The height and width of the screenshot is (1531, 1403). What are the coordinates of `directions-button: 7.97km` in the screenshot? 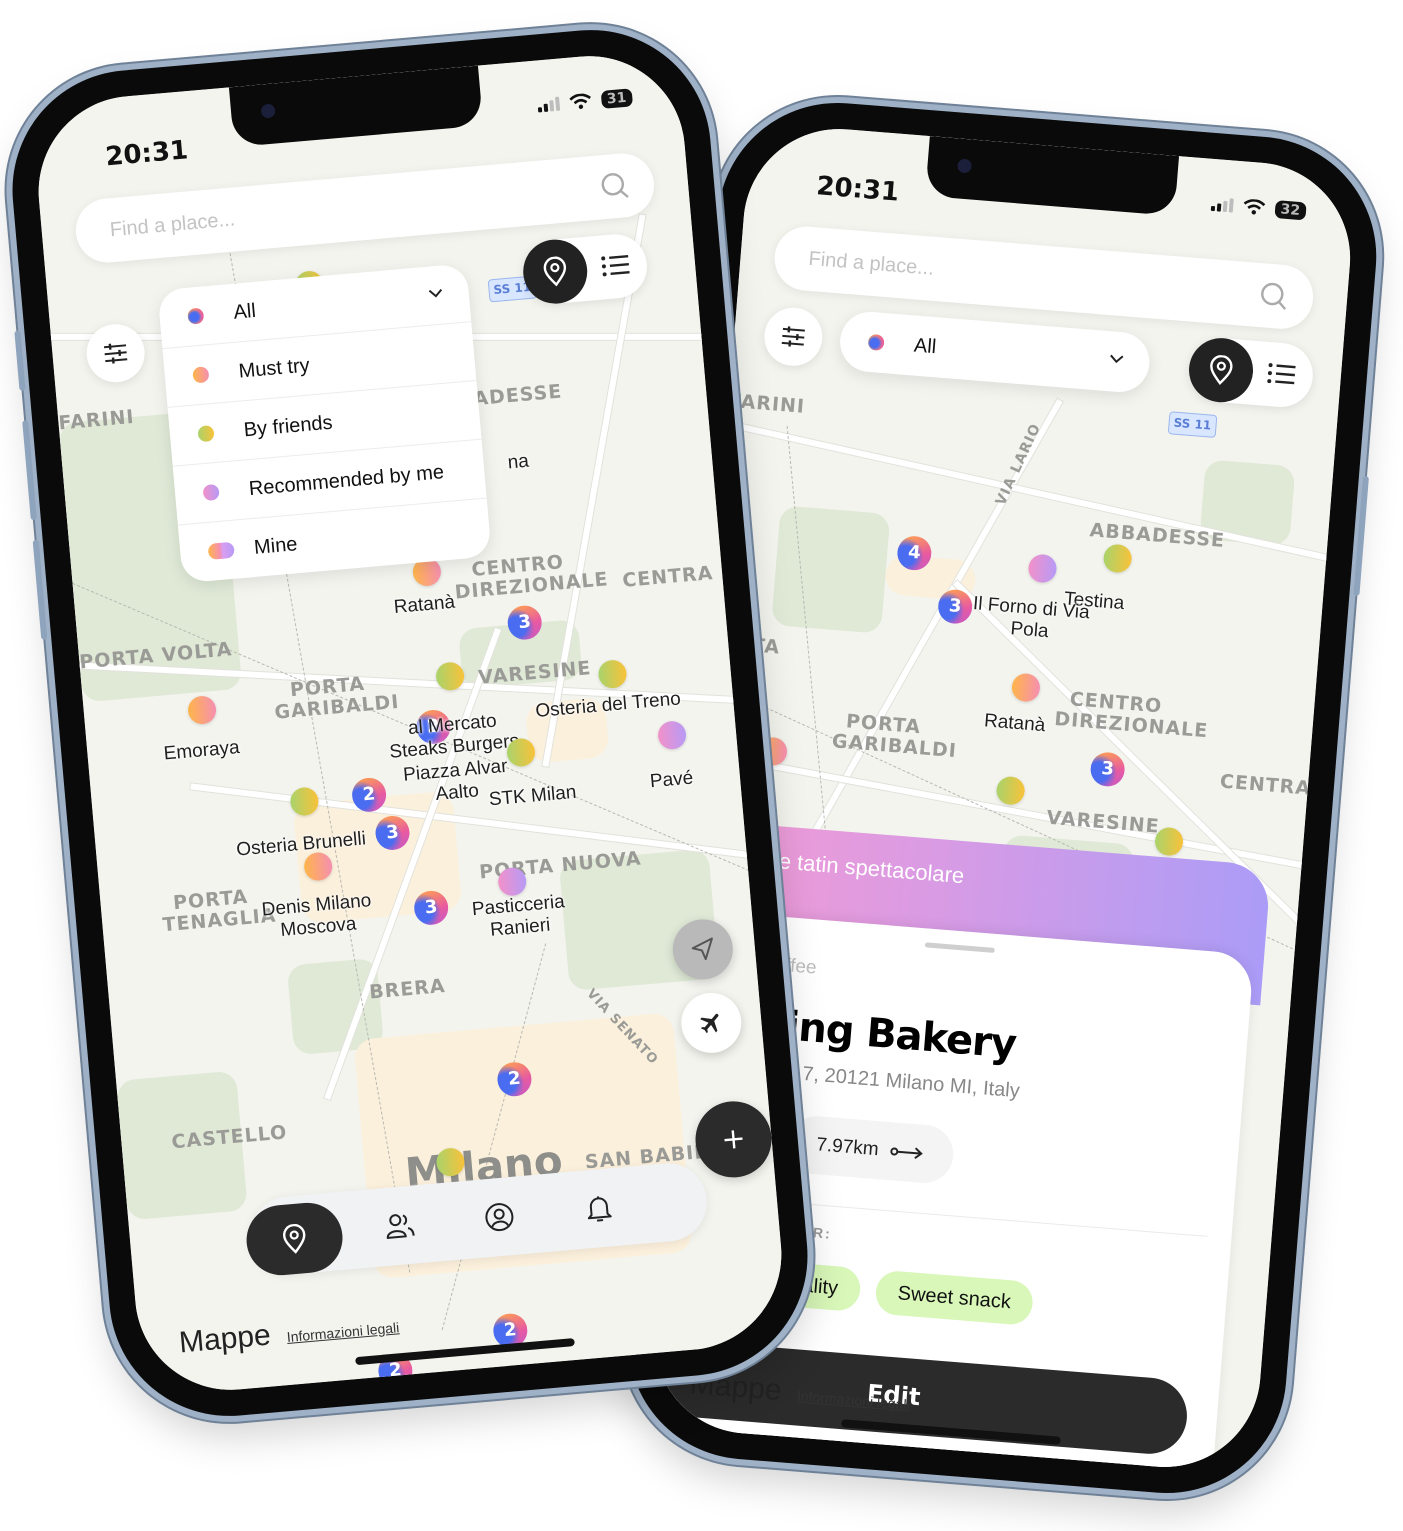 It's located at (870, 1150).